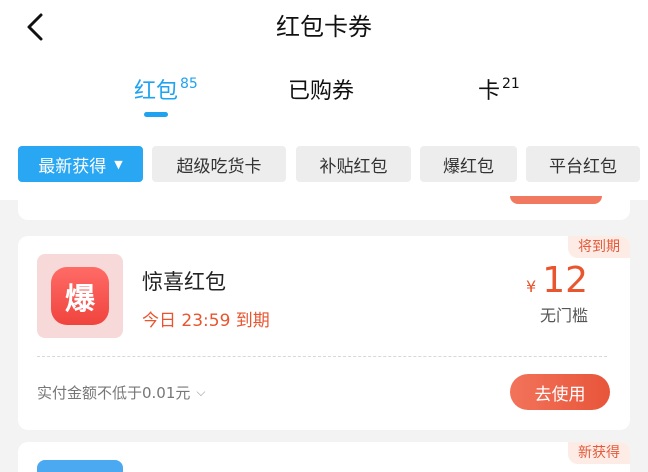 The width and height of the screenshot is (648, 472). I want to click on use-button-partial, so click(556, 200).